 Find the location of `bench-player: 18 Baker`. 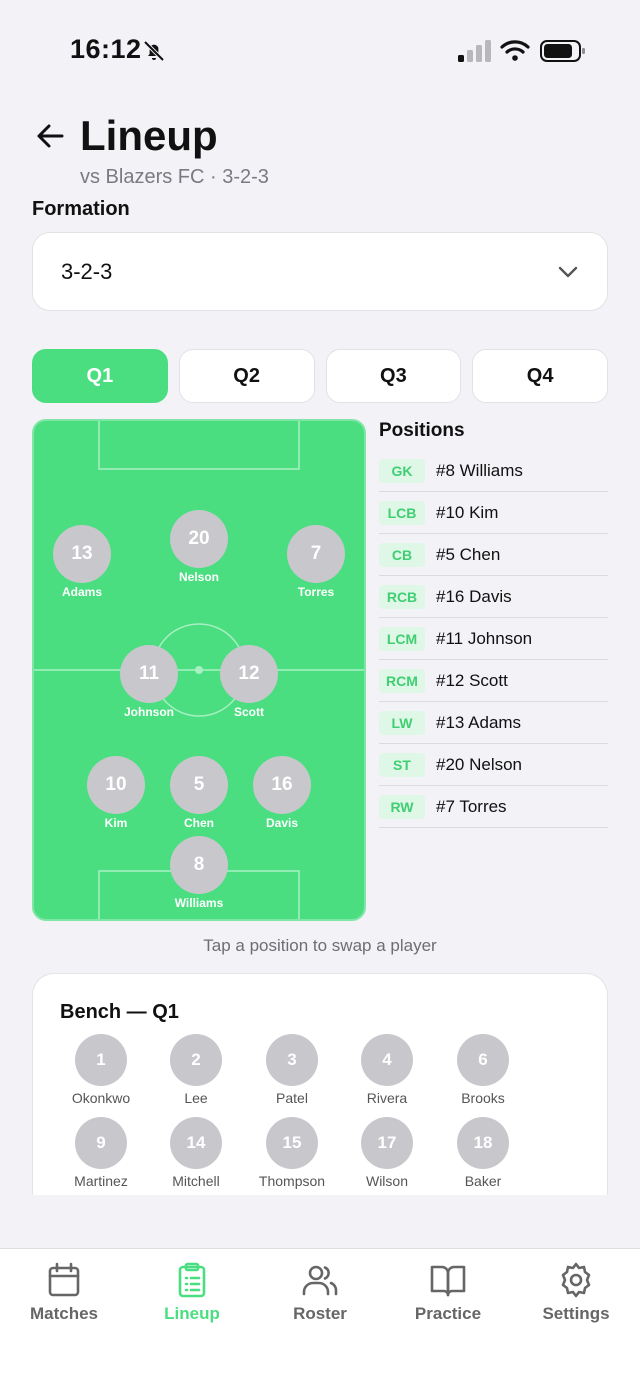

bench-player: 18 Baker is located at coordinates (483, 1153).